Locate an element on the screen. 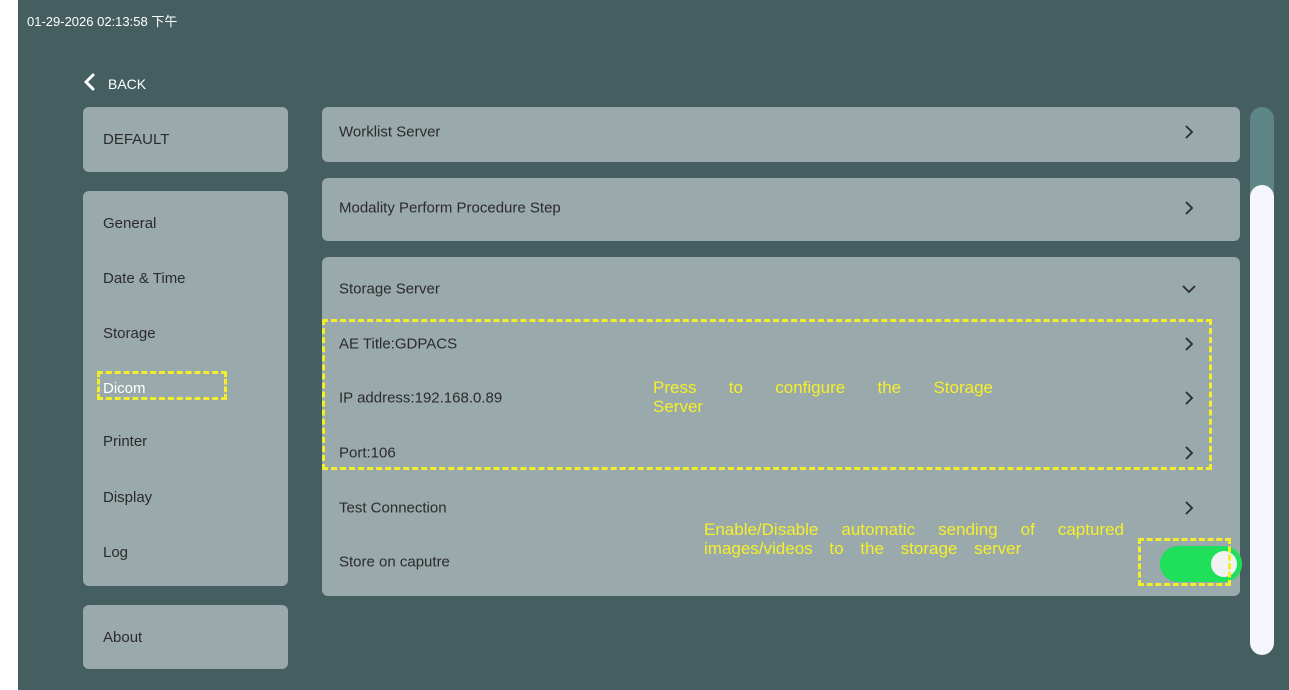 The image size is (1289, 690). sidebar-item-printer: Printer is located at coordinates (125, 441).